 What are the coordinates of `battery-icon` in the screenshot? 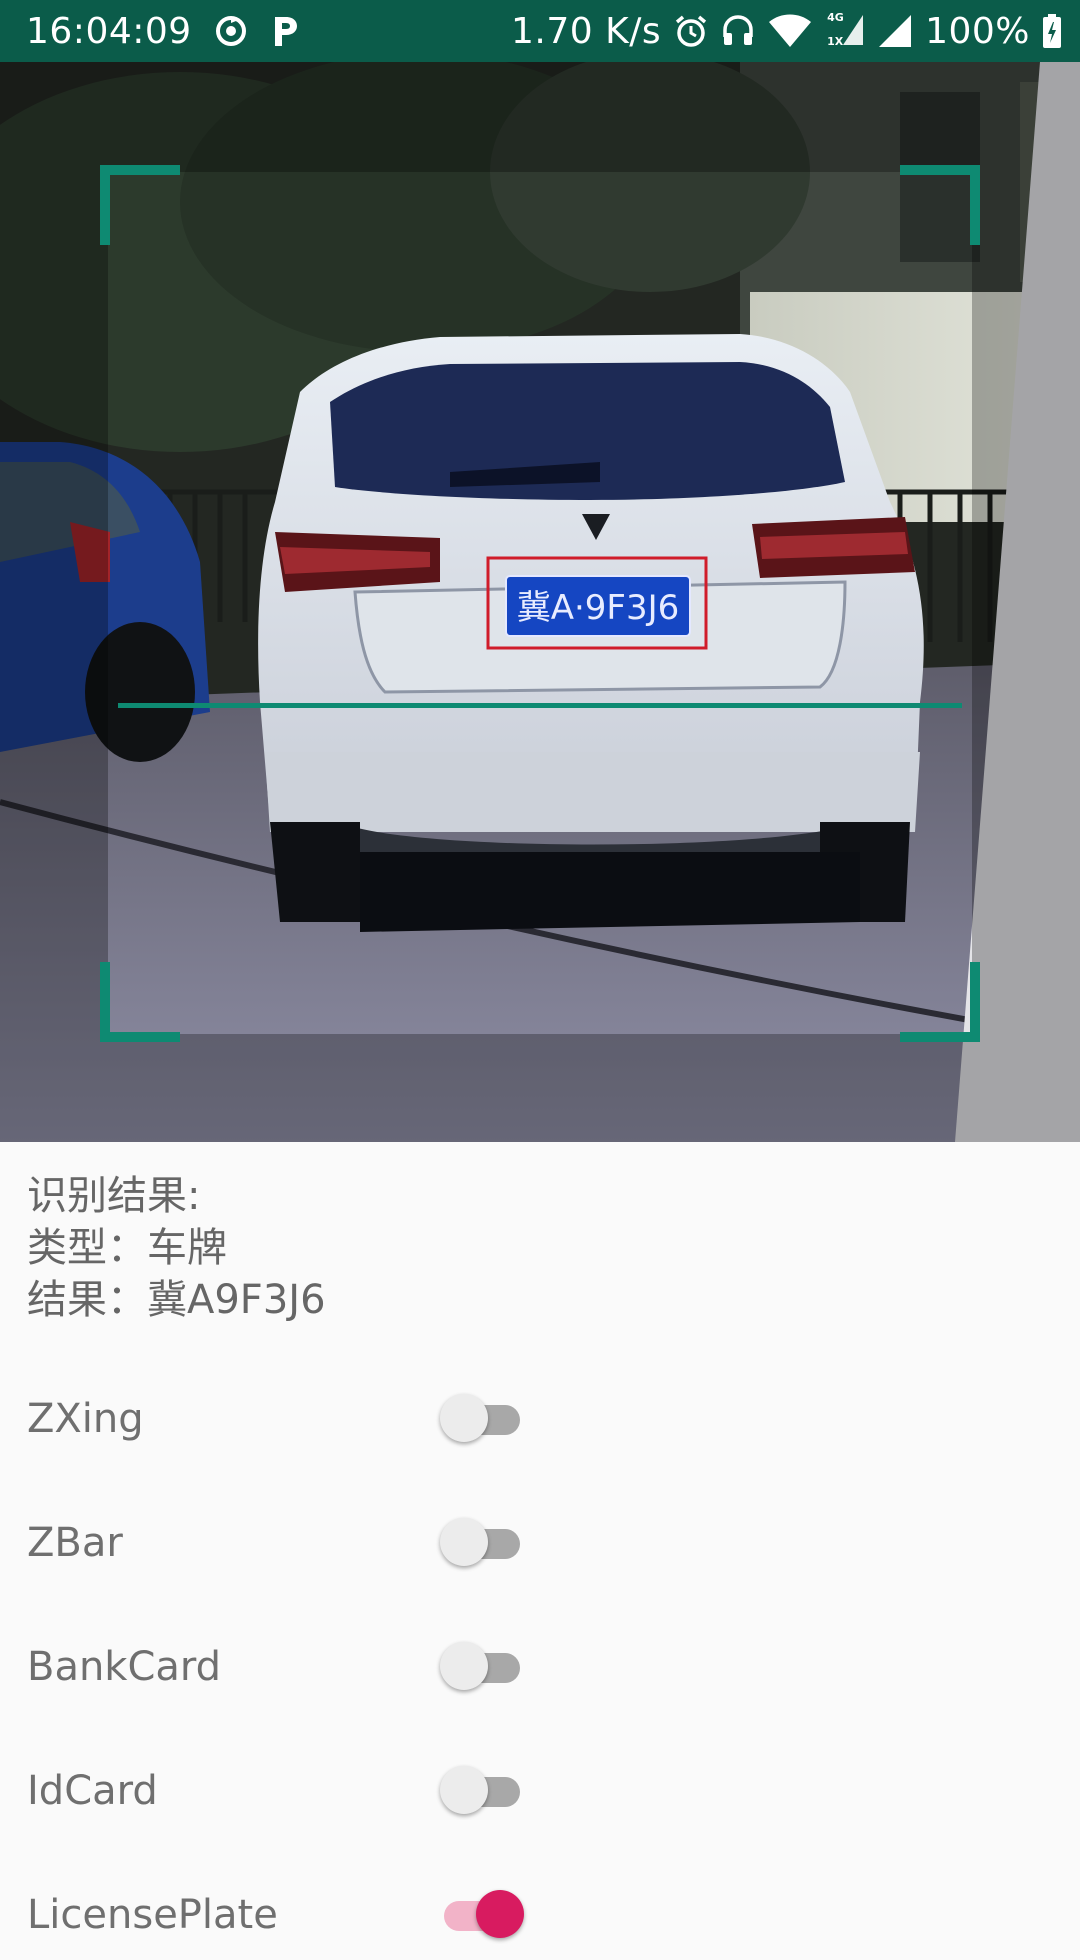 It's located at (1052, 31).